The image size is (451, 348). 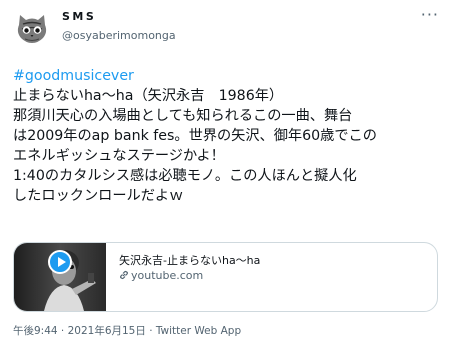 What do you see at coordinates (127, 330) in the screenshot?
I see `tweet-timestamp: 午後9:44 · 2021年6月15日 · Twitter Web App` at bounding box center [127, 330].